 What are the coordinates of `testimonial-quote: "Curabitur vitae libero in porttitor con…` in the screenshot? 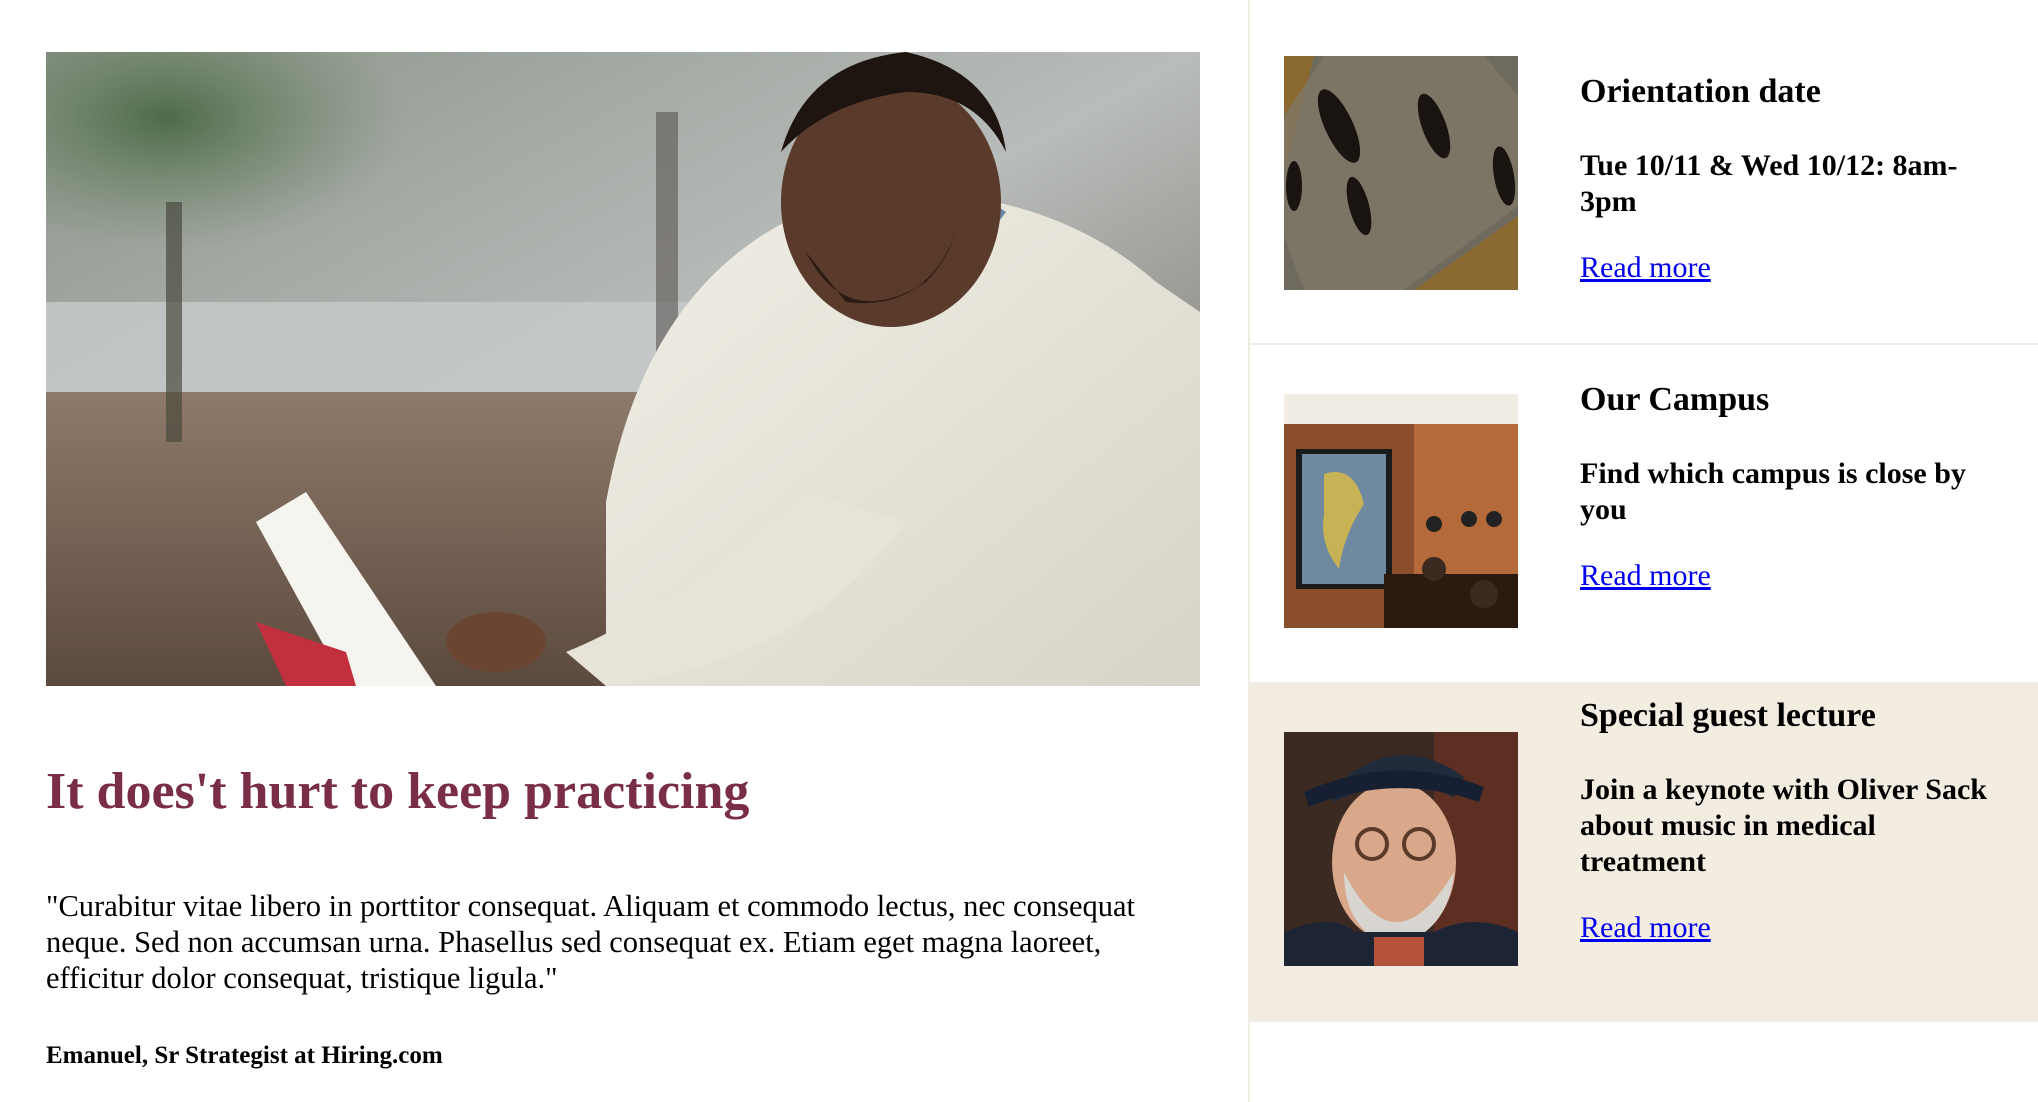 It's located at (590, 942).